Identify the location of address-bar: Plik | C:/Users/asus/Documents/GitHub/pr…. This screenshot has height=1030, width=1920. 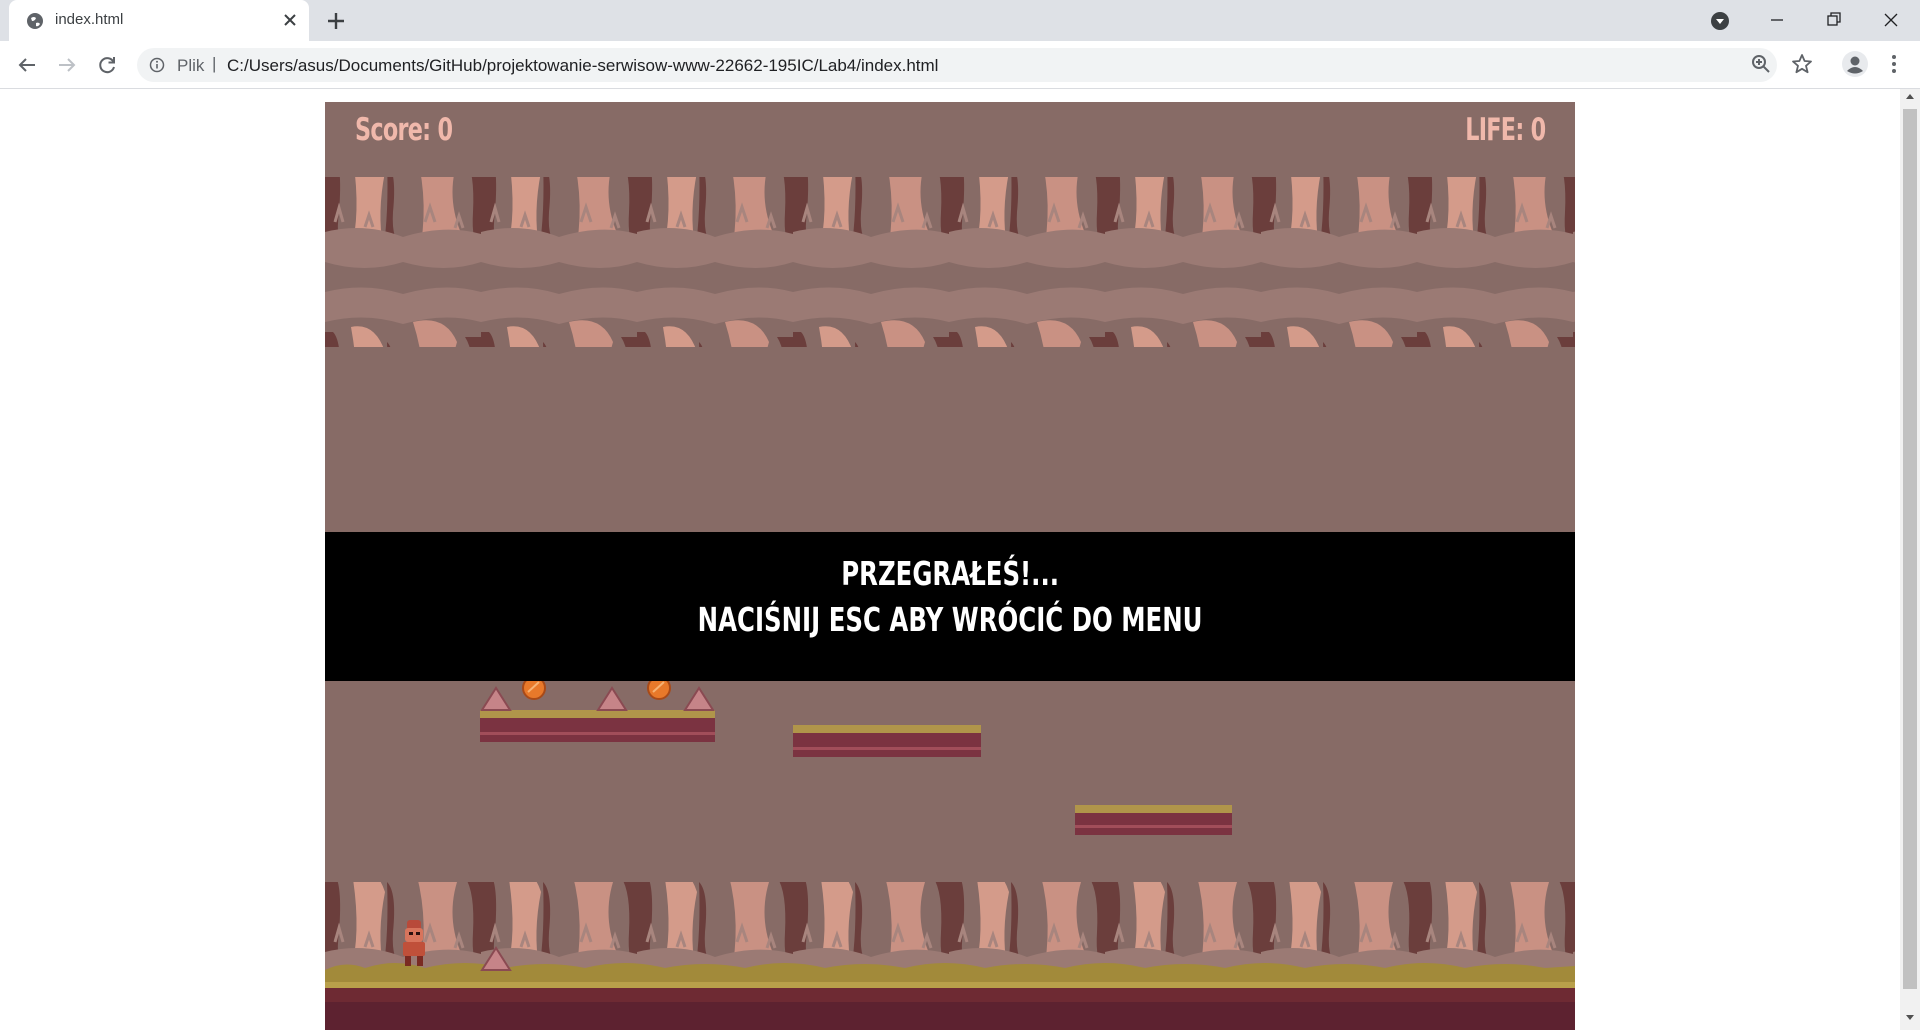
(957, 65).